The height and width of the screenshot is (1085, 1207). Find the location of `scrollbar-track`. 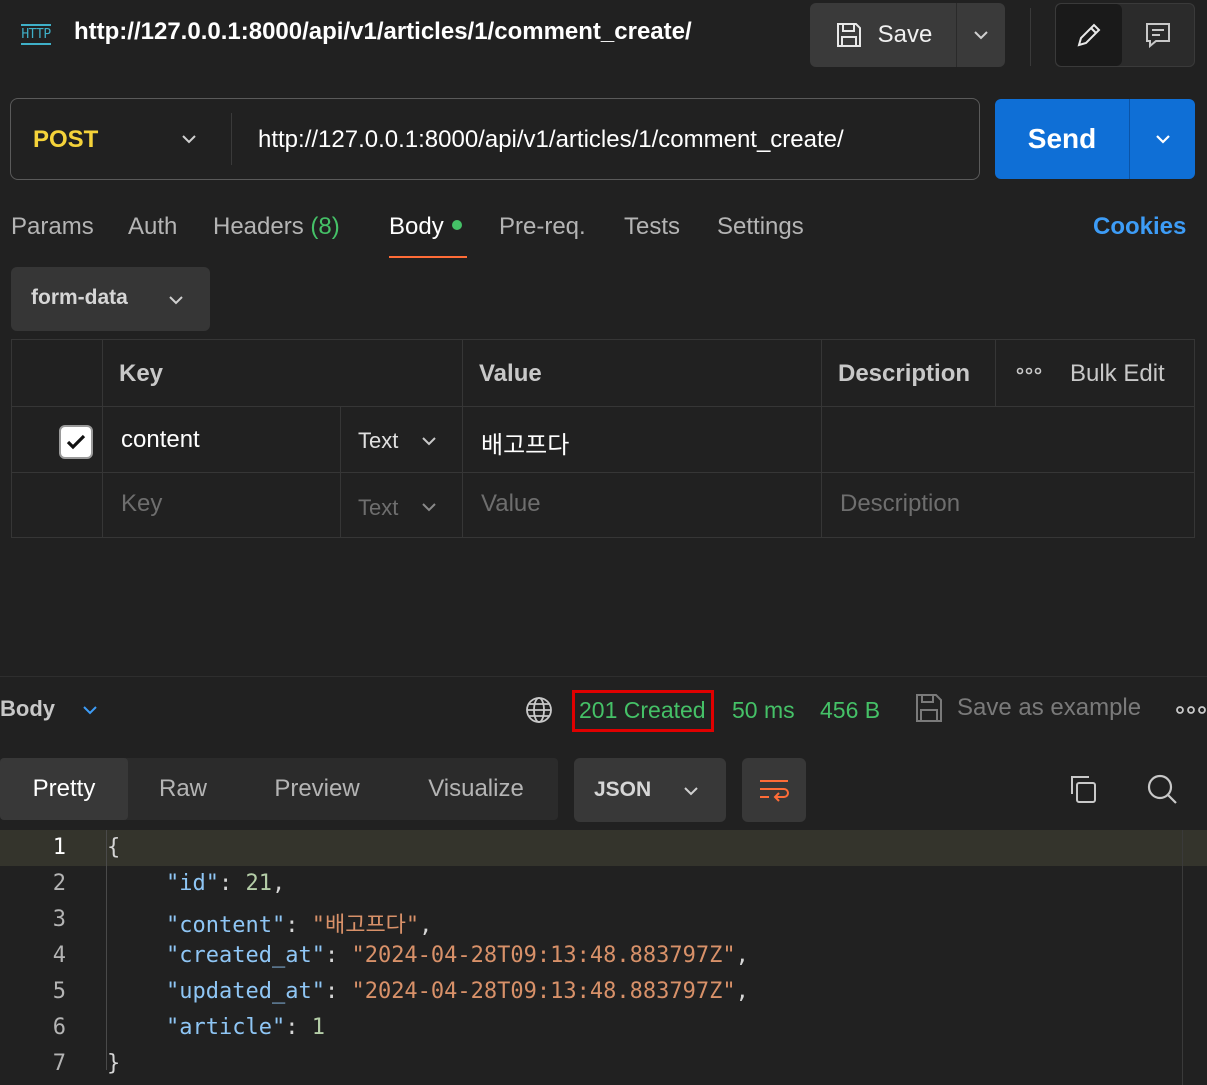

scrollbar-track is located at coordinates (1182, 957).